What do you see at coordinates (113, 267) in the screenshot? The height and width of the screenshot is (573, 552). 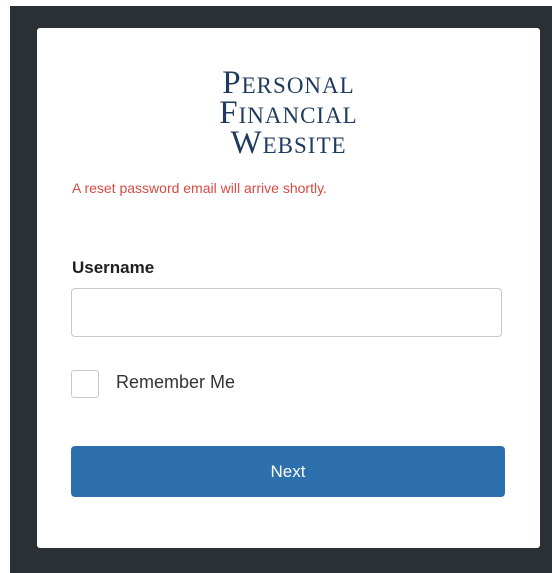 I see `username-label: Username` at bounding box center [113, 267].